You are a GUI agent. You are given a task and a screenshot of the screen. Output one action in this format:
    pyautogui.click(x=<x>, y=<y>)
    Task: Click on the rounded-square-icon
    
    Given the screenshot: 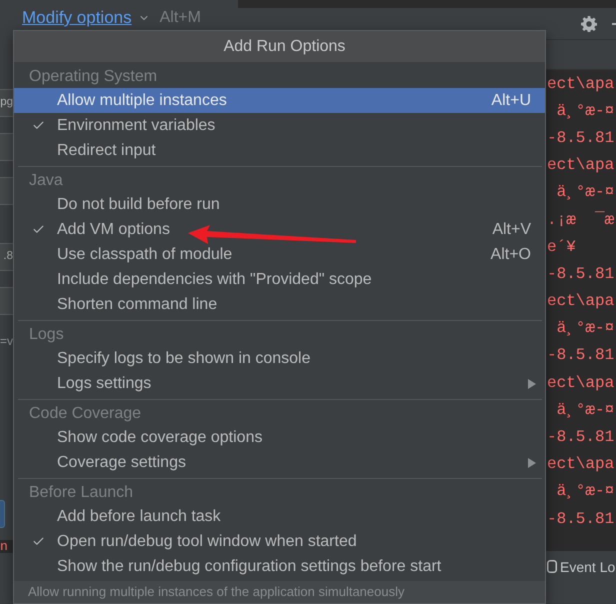 What is the action you would take?
    pyautogui.click(x=552, y=566)
    